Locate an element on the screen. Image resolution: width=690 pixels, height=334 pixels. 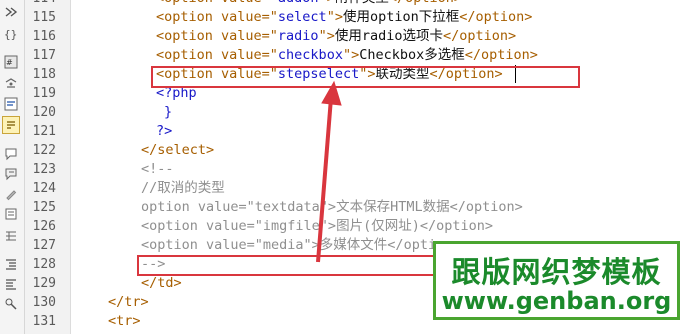
comment-edit-icon is located at coordinates (11, 174).